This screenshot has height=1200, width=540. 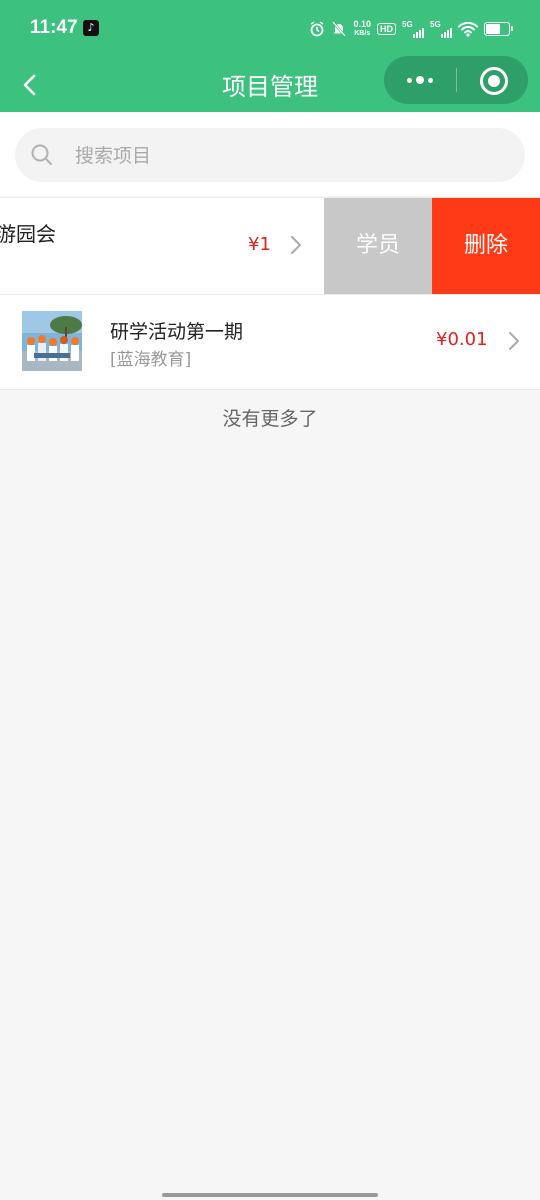 What do you see at coordinates (91, 28) in the screenshot?
I see `tiktok-notification-icon: ♪` at bounding box center [91, 28].